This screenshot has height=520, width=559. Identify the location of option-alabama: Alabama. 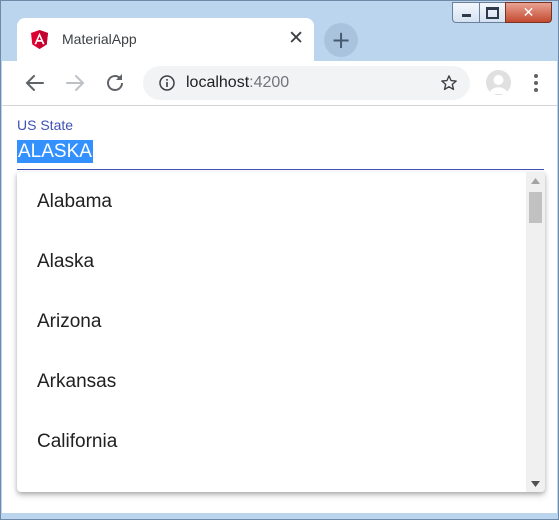
(271, 202).